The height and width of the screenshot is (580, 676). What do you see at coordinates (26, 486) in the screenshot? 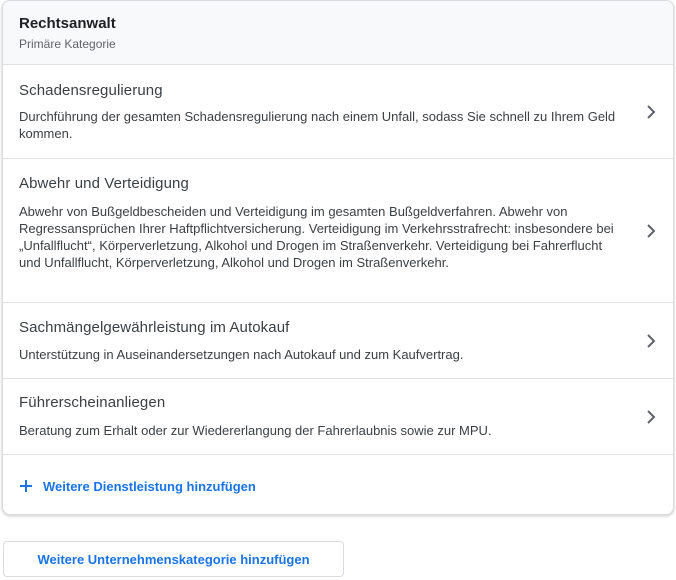
I see `plus-icon` at bounding box center [26, 486].